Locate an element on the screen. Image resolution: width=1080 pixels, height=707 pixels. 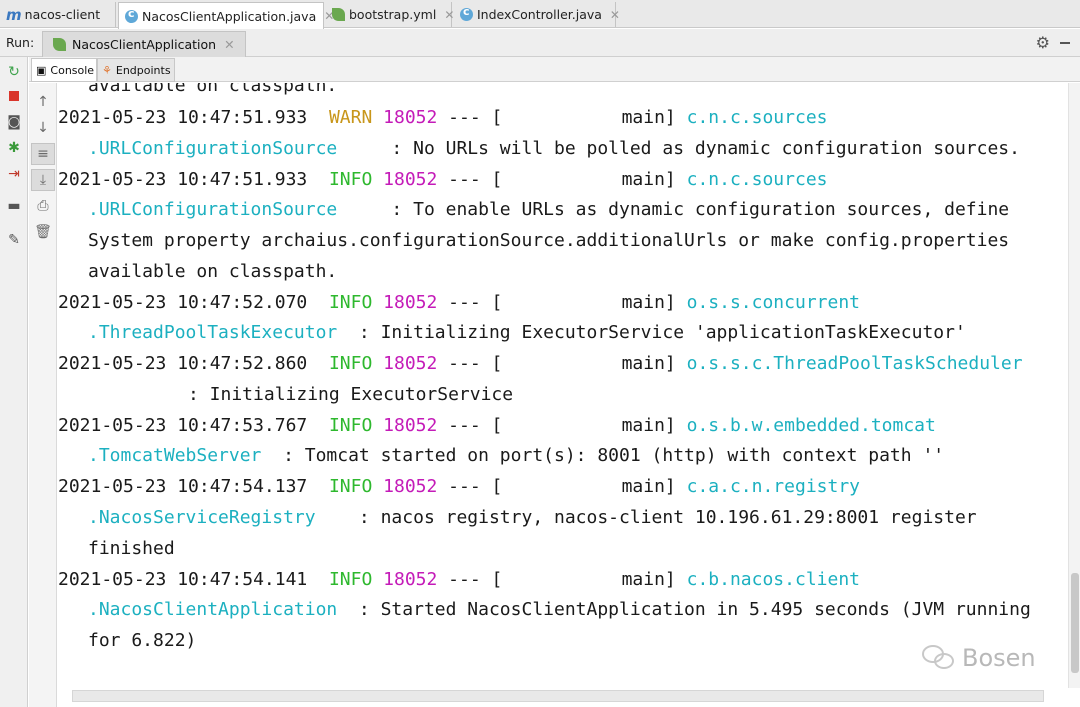
tab-nacos-client: m nacos-client is located at coordinates (58, 14).